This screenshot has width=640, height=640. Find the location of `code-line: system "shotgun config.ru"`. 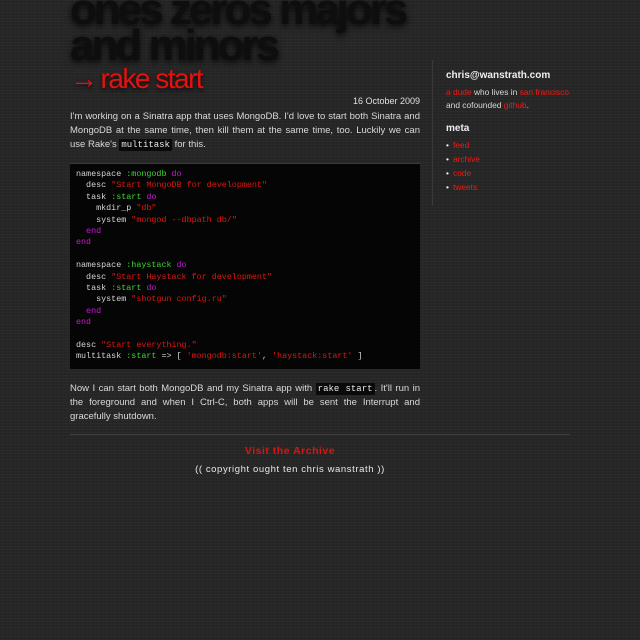

code-line: system "shotgun config.ru" is located at coordinates (245, 299).